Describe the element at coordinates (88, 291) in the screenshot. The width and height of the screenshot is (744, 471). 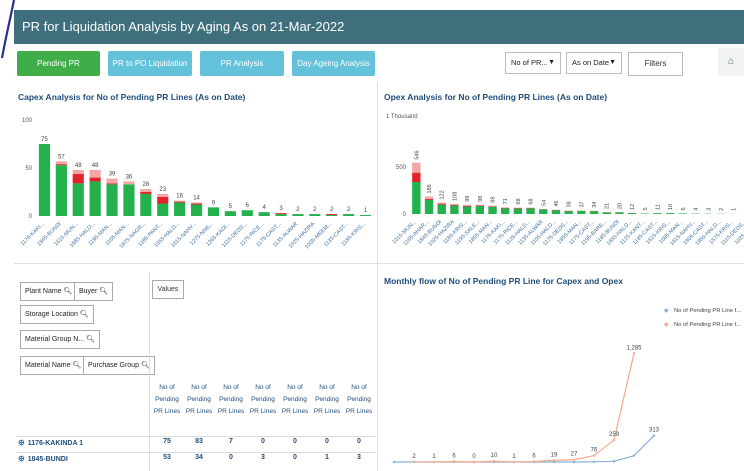
I see `buyer-label: Buyer` at that location.